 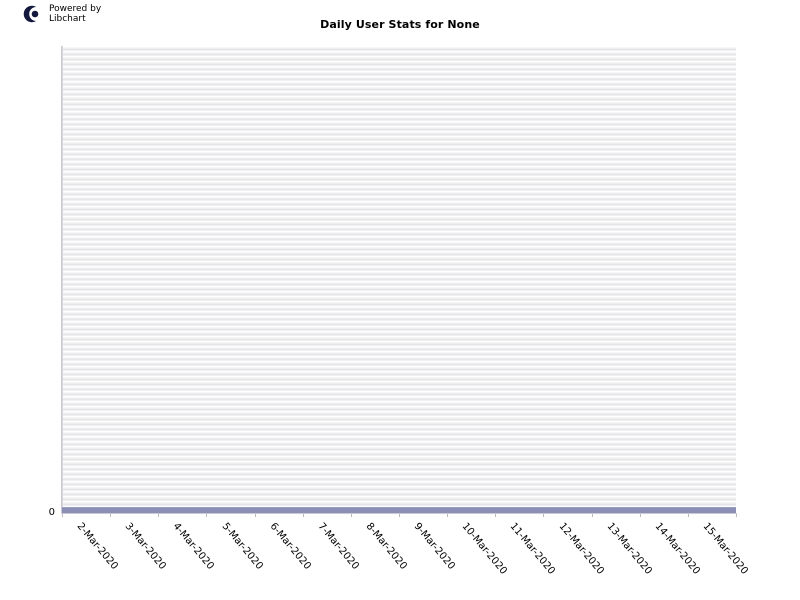 I want to click on x-axis-label-5-Mar-2020: 5-Mar-2020, so click(x=242, y=546).